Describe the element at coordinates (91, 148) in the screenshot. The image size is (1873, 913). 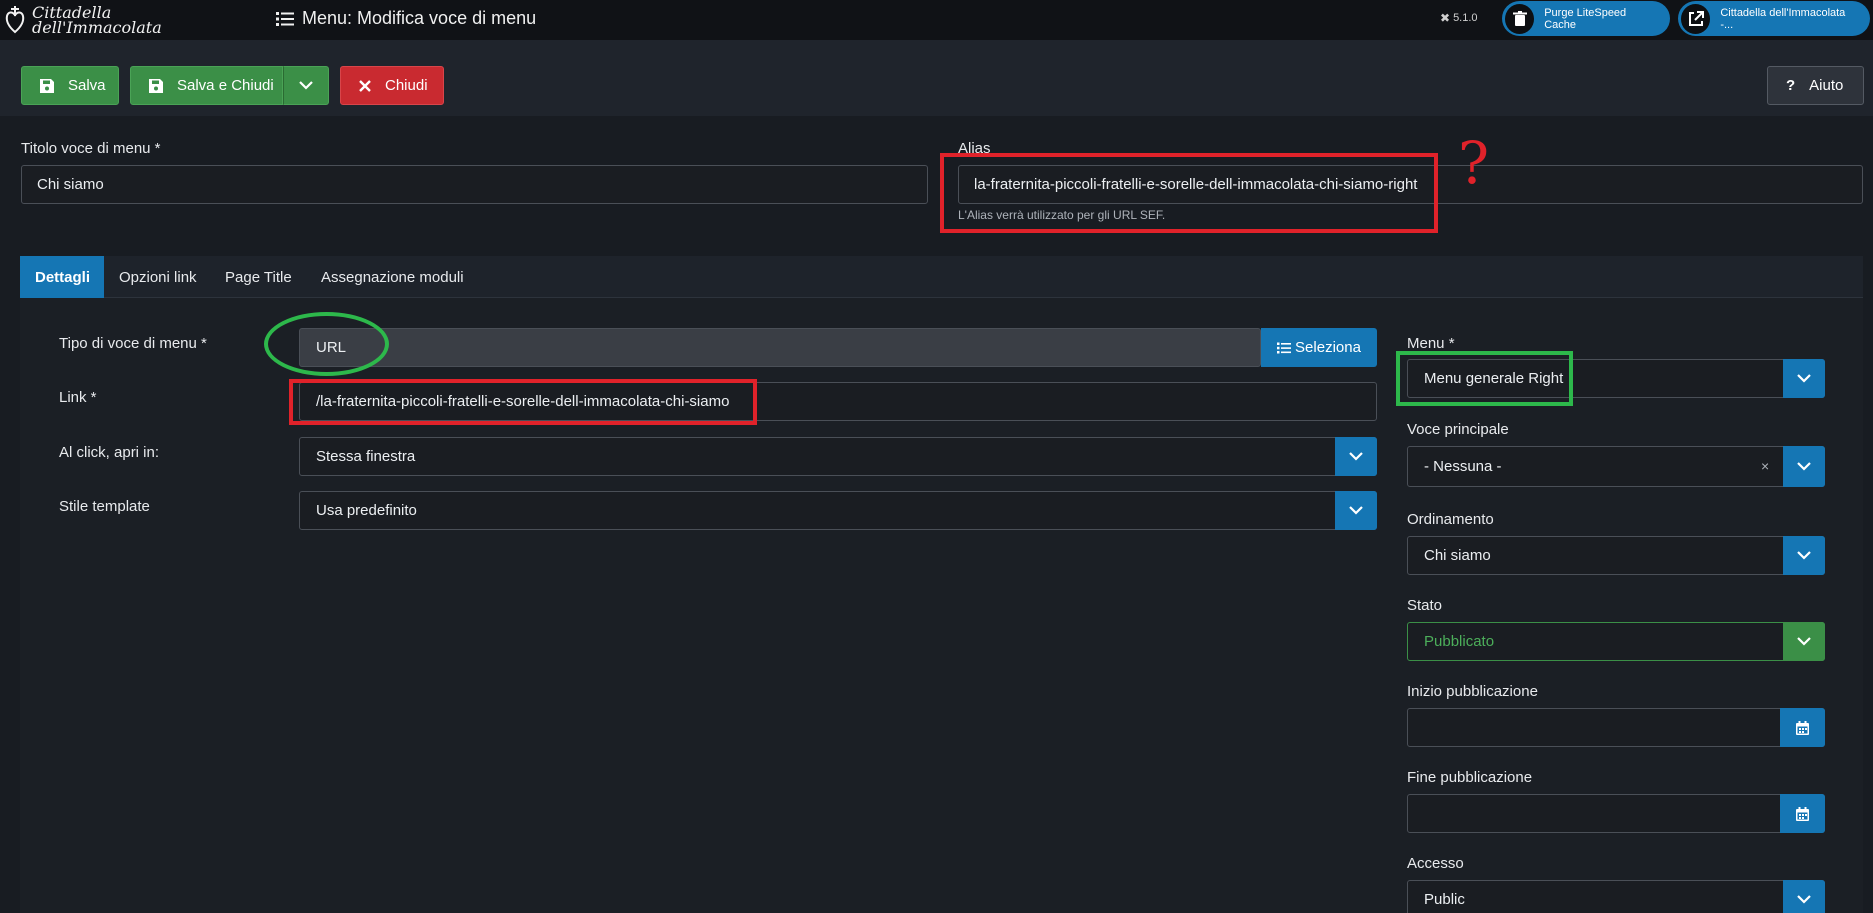
I see `title-label: Titolo voce di menu *` at that location.